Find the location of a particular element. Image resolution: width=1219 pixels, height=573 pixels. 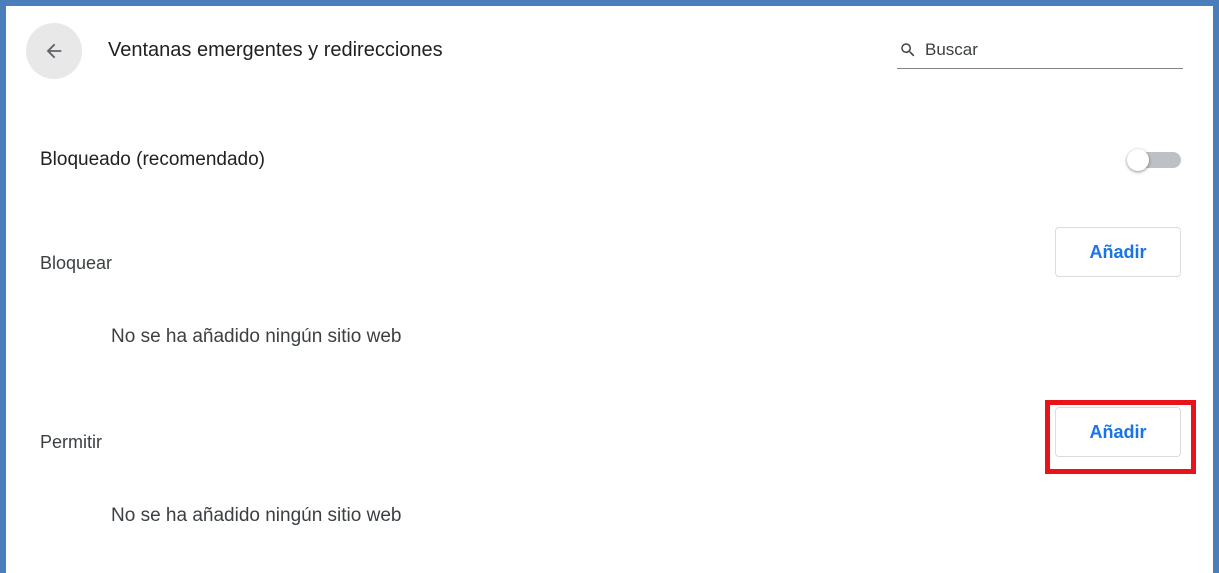

blocked-toggle is located at coordinates (1155, 160).